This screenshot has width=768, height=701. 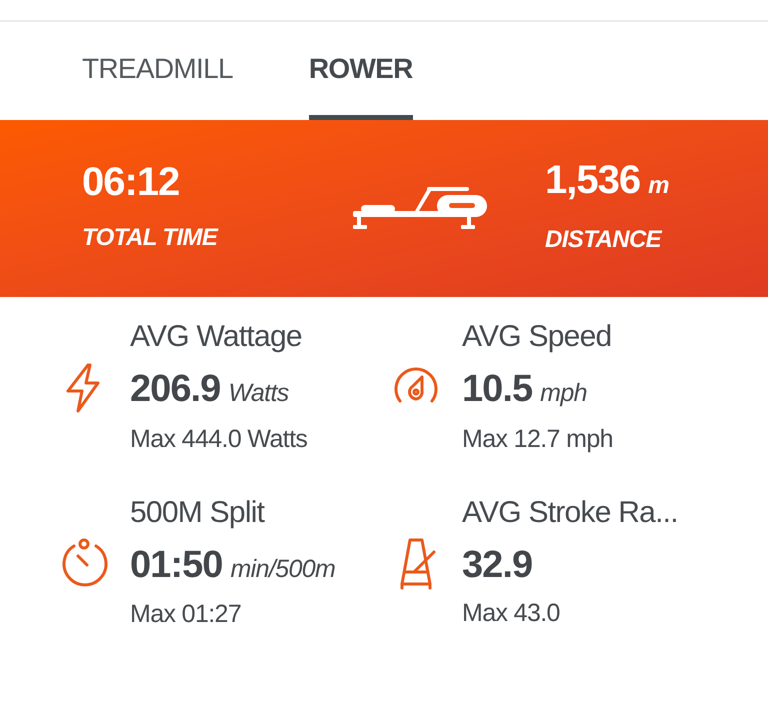 What do you see at coordinates (157, 71) in the screenshot?
I see `tab: TREADMILL` at bounding box center [157, 71].